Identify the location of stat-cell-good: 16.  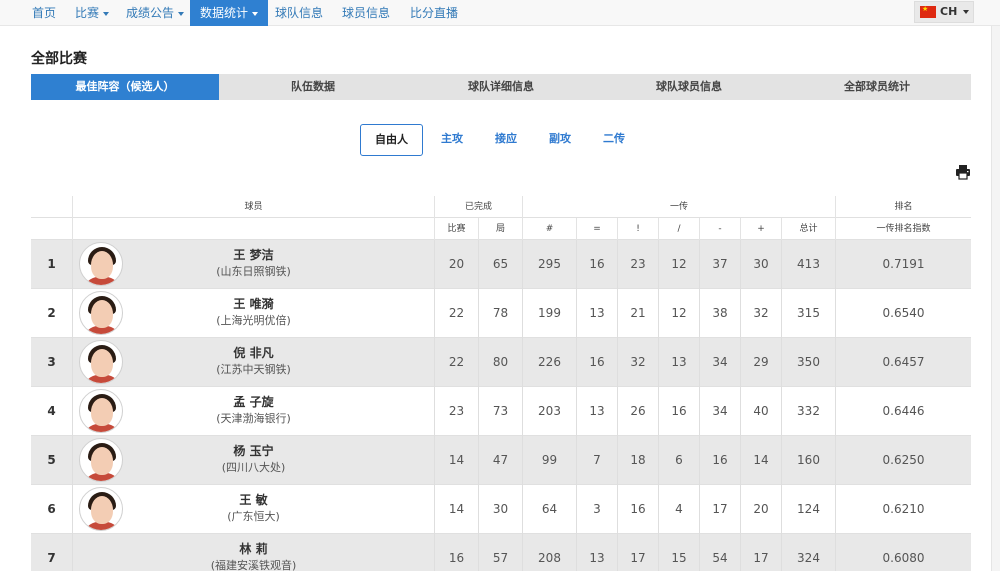
(596, 264).